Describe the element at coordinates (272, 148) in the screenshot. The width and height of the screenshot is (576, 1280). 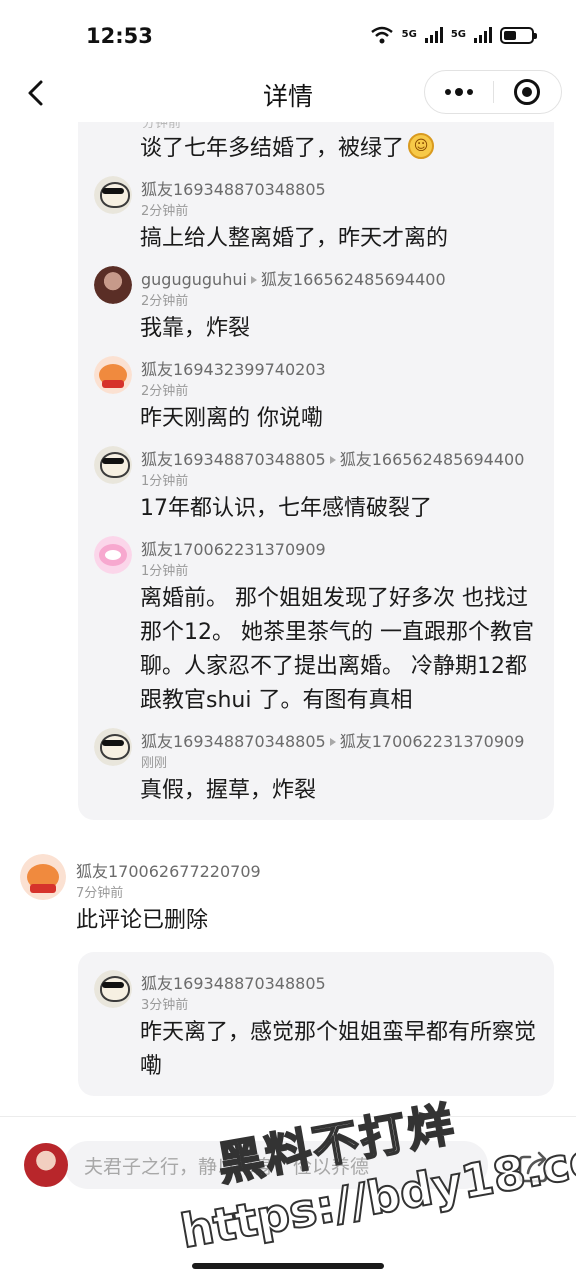
I see `thread-top-text: 谈了七年多结婚了，被绿了` at that location.